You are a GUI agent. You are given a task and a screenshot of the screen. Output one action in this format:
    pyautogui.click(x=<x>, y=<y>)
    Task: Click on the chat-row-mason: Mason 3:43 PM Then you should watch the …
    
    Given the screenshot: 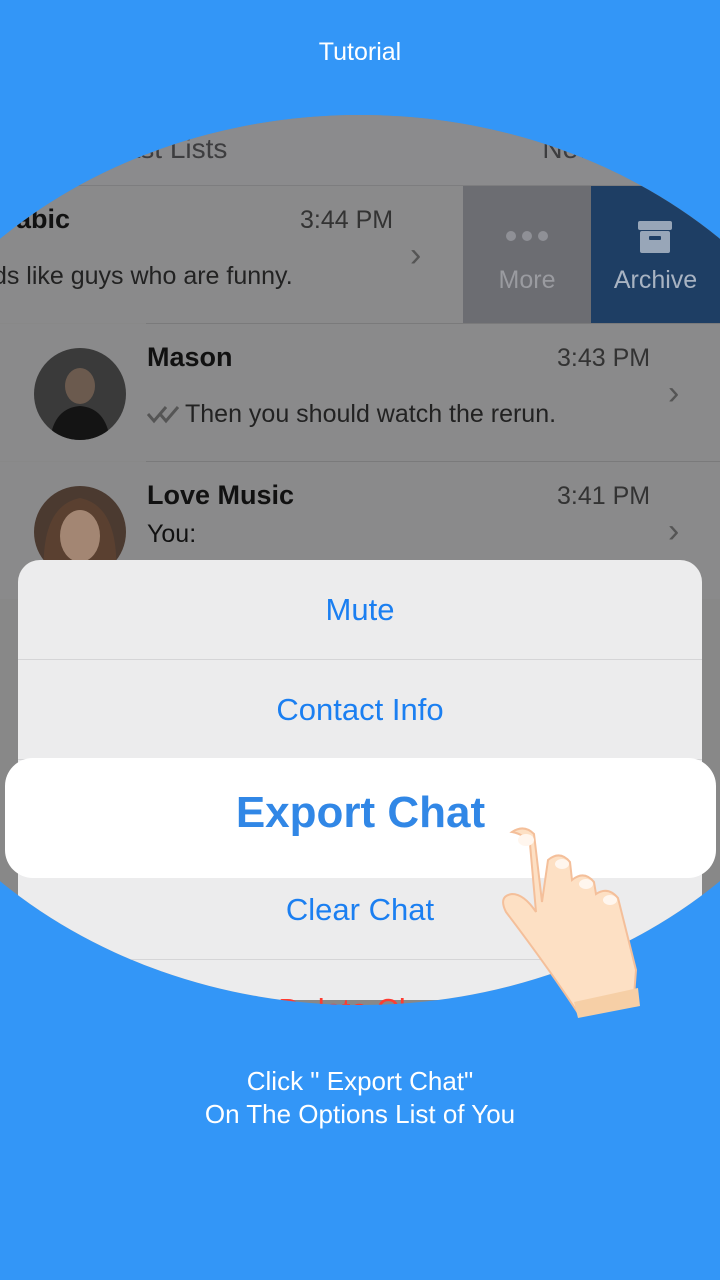 What is the action you would take?
    pyautogui.click(x=360, y=392)
    